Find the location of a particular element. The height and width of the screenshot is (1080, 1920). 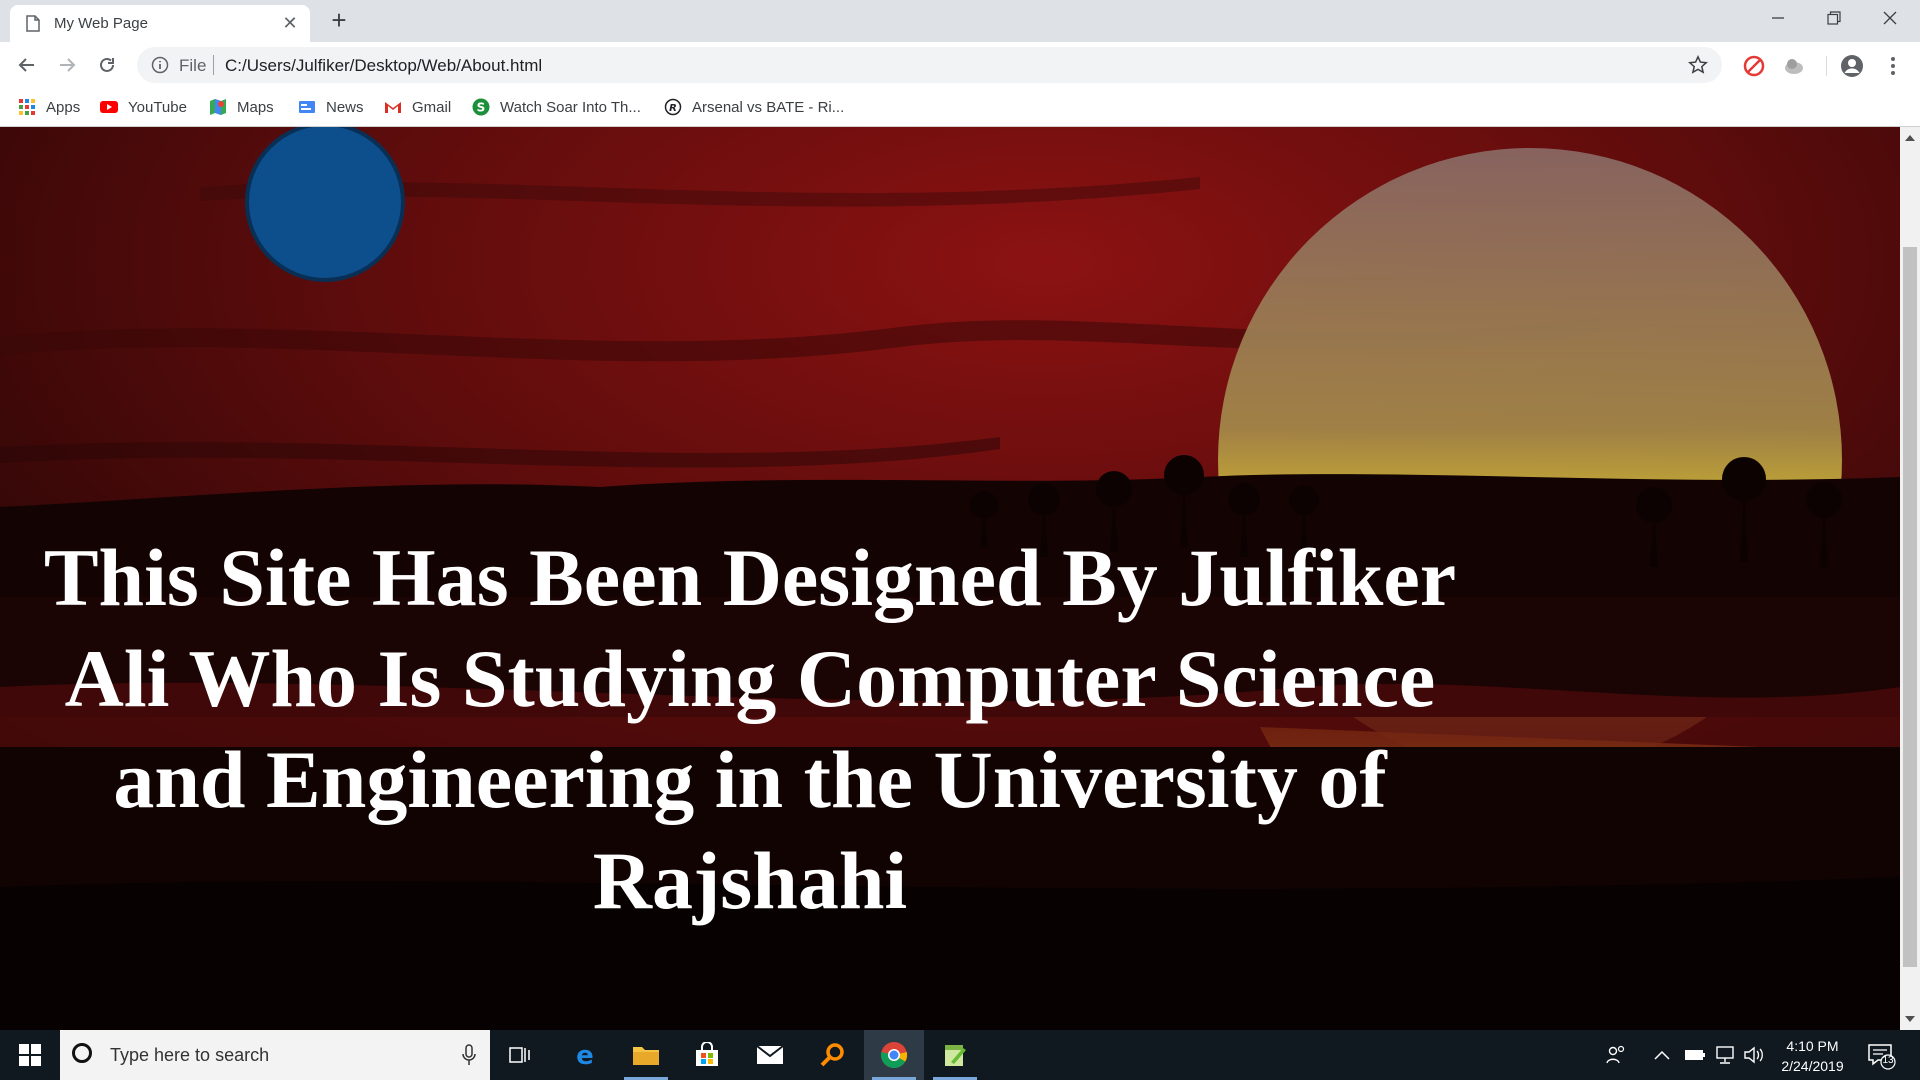

start-button is located at coordinates (30, 1055).